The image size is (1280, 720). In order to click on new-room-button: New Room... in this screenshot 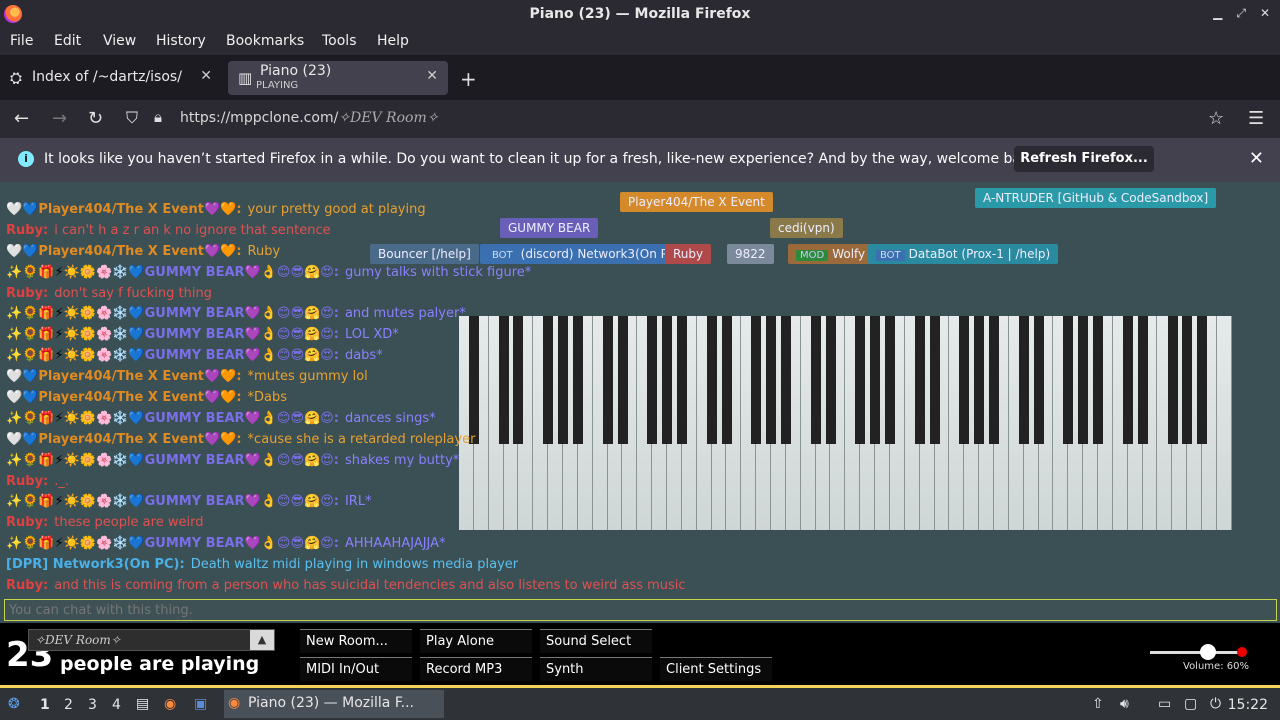, I will do `click(356, 641)`.